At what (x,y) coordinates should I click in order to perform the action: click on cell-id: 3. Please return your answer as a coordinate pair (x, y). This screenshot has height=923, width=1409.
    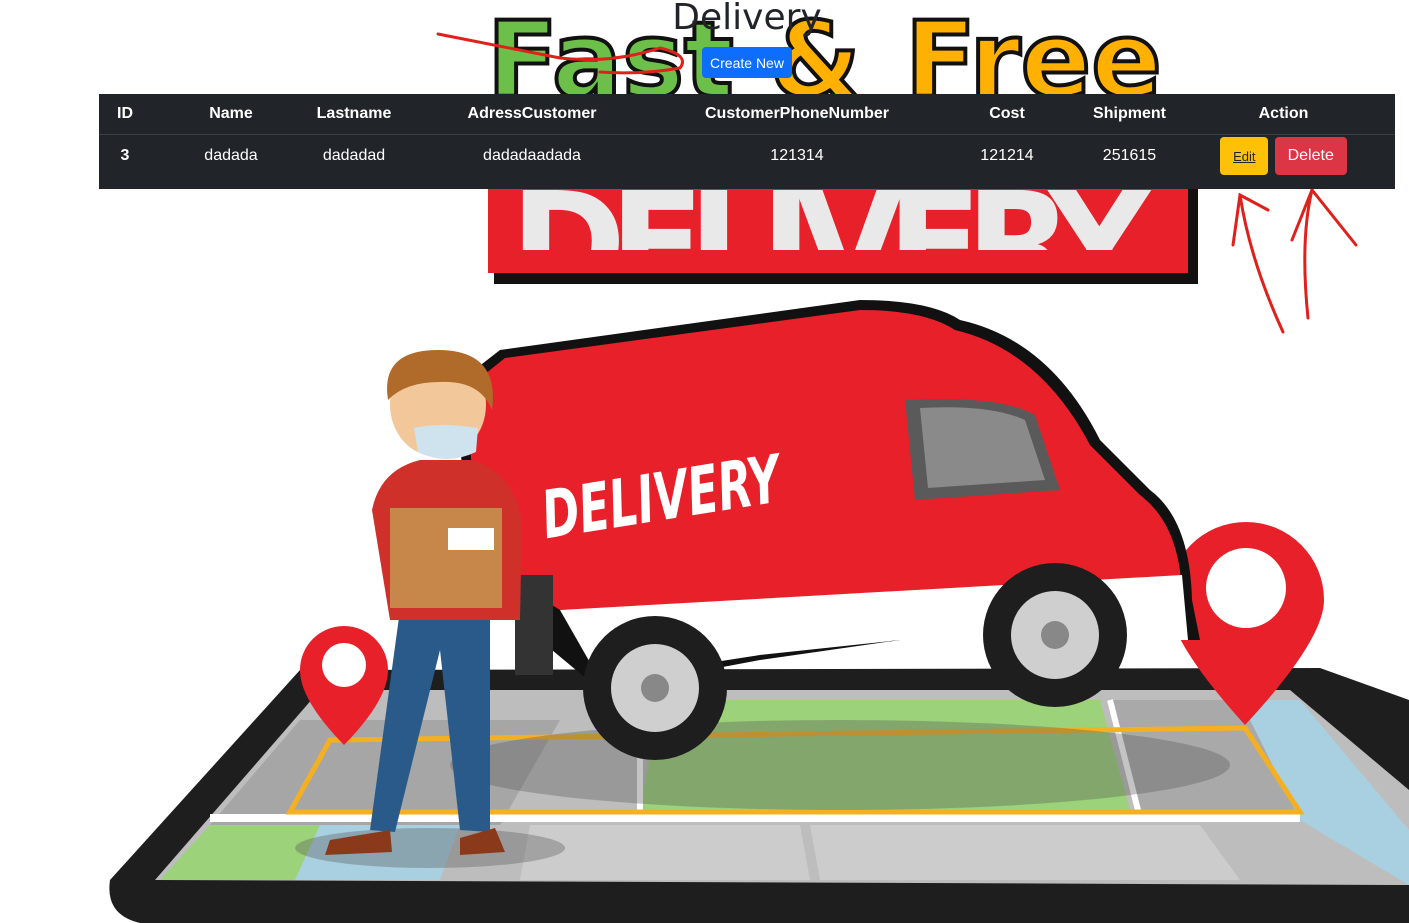
    Looking at the image, I should click on (125, 155).